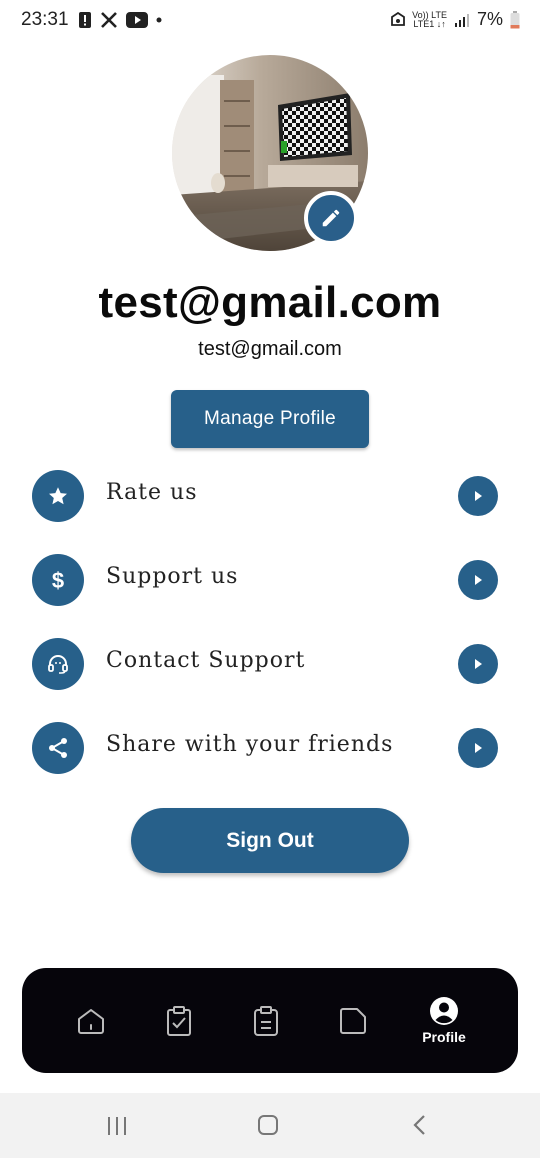 Image resolution: width=540 pixels, height=1158 pixels. I want to click on battery-icon, so click(515, 19).